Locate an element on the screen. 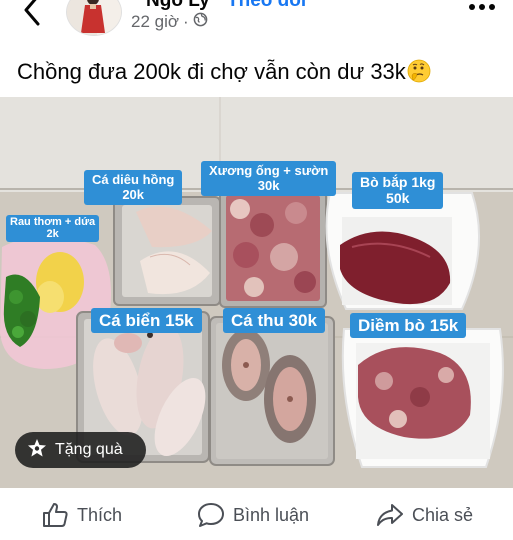 Image resolution: width=513 pixels, height=540 pixels. label-name: Diềm bò 15k is located at coordinates (408, 325).